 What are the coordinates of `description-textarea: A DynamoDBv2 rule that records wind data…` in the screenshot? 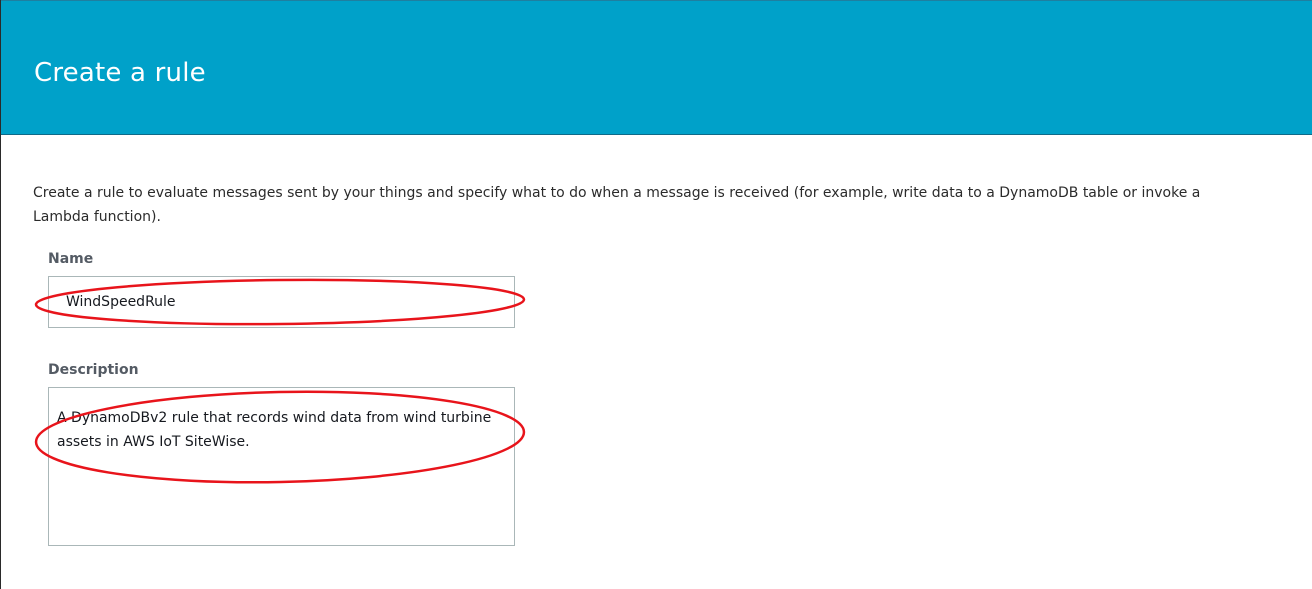 It's located at (281, 466).